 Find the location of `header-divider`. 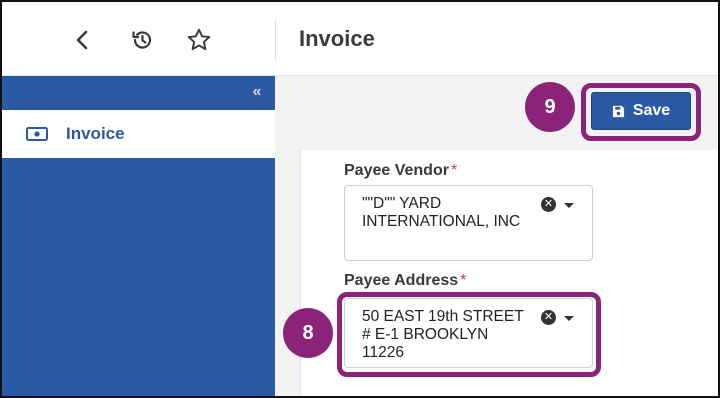

header-divider is located at coordinates (275, 40).